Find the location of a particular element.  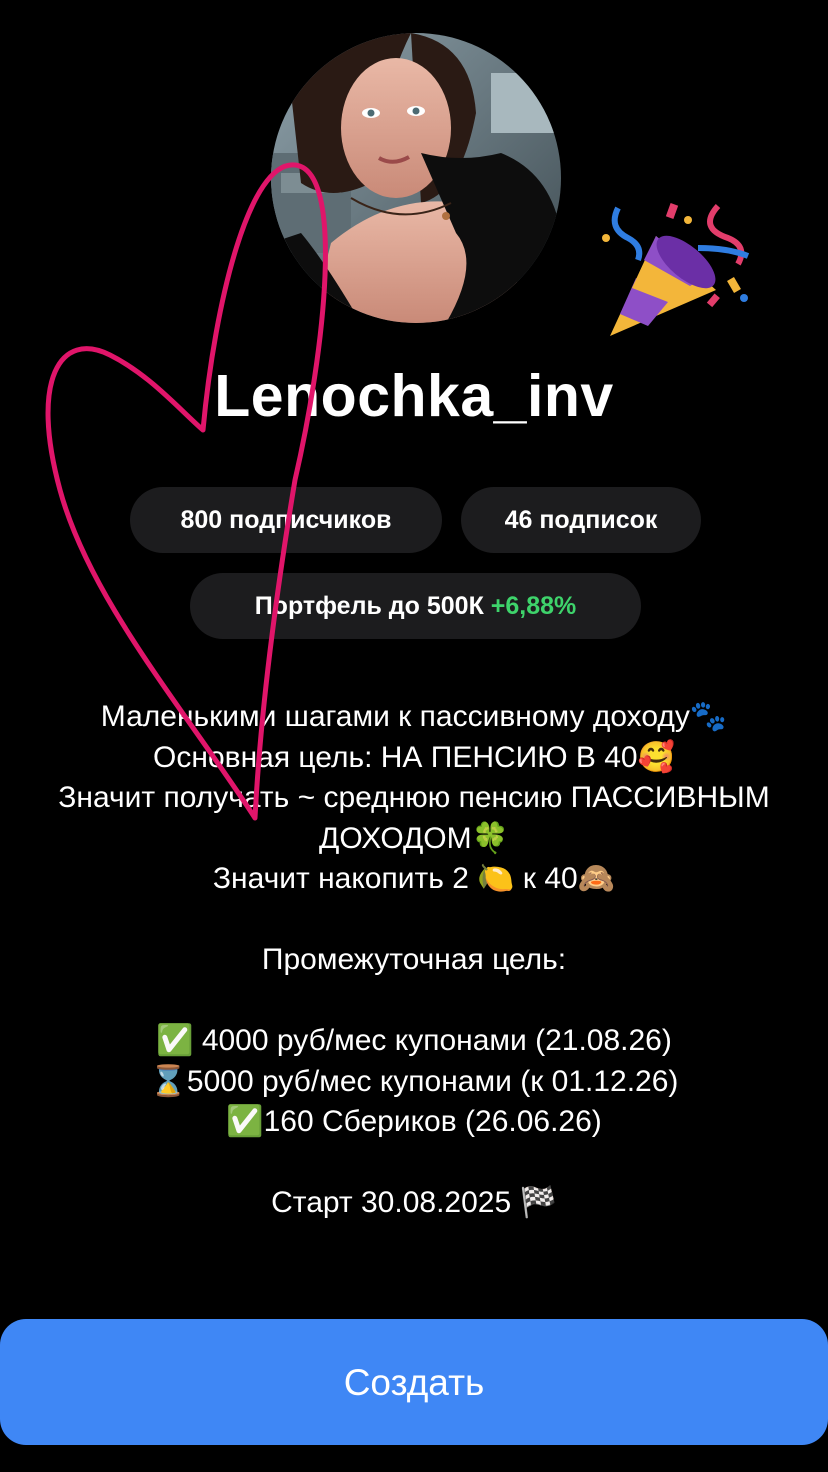

bio-line: ⌛5000 руб/мес купонами (к 01.12.26) is located at coordinates (414, 1081).